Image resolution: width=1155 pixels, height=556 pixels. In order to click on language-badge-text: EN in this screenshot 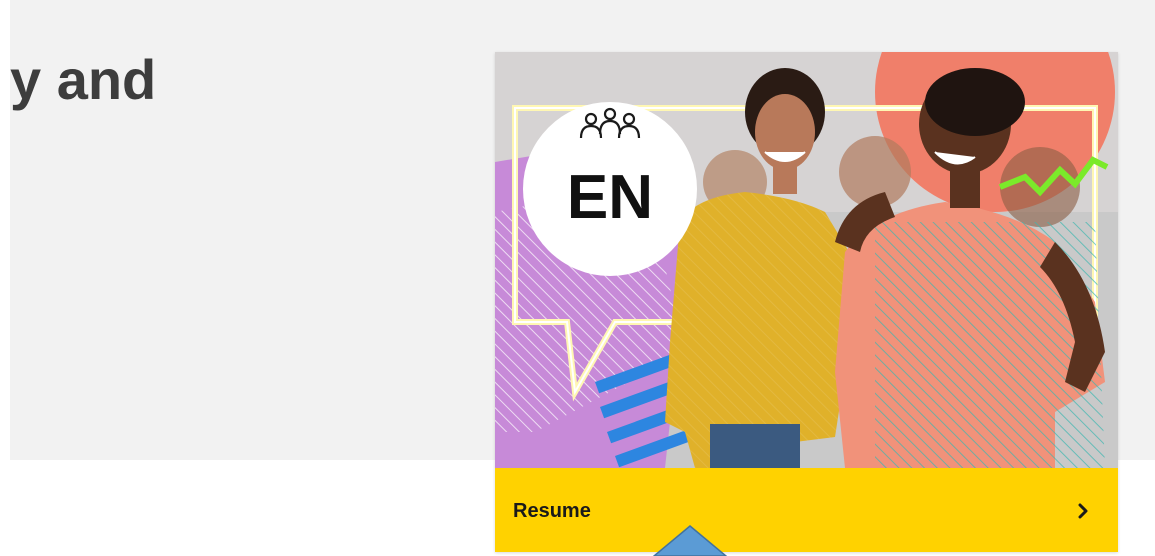, I will do `click(610, 197)`.